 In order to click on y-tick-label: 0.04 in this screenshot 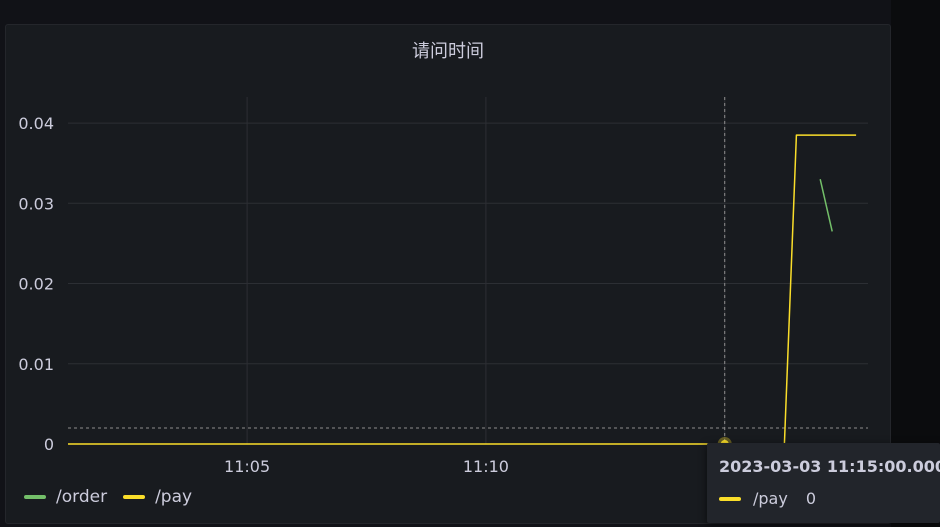, I will do `click(36, 123)`.